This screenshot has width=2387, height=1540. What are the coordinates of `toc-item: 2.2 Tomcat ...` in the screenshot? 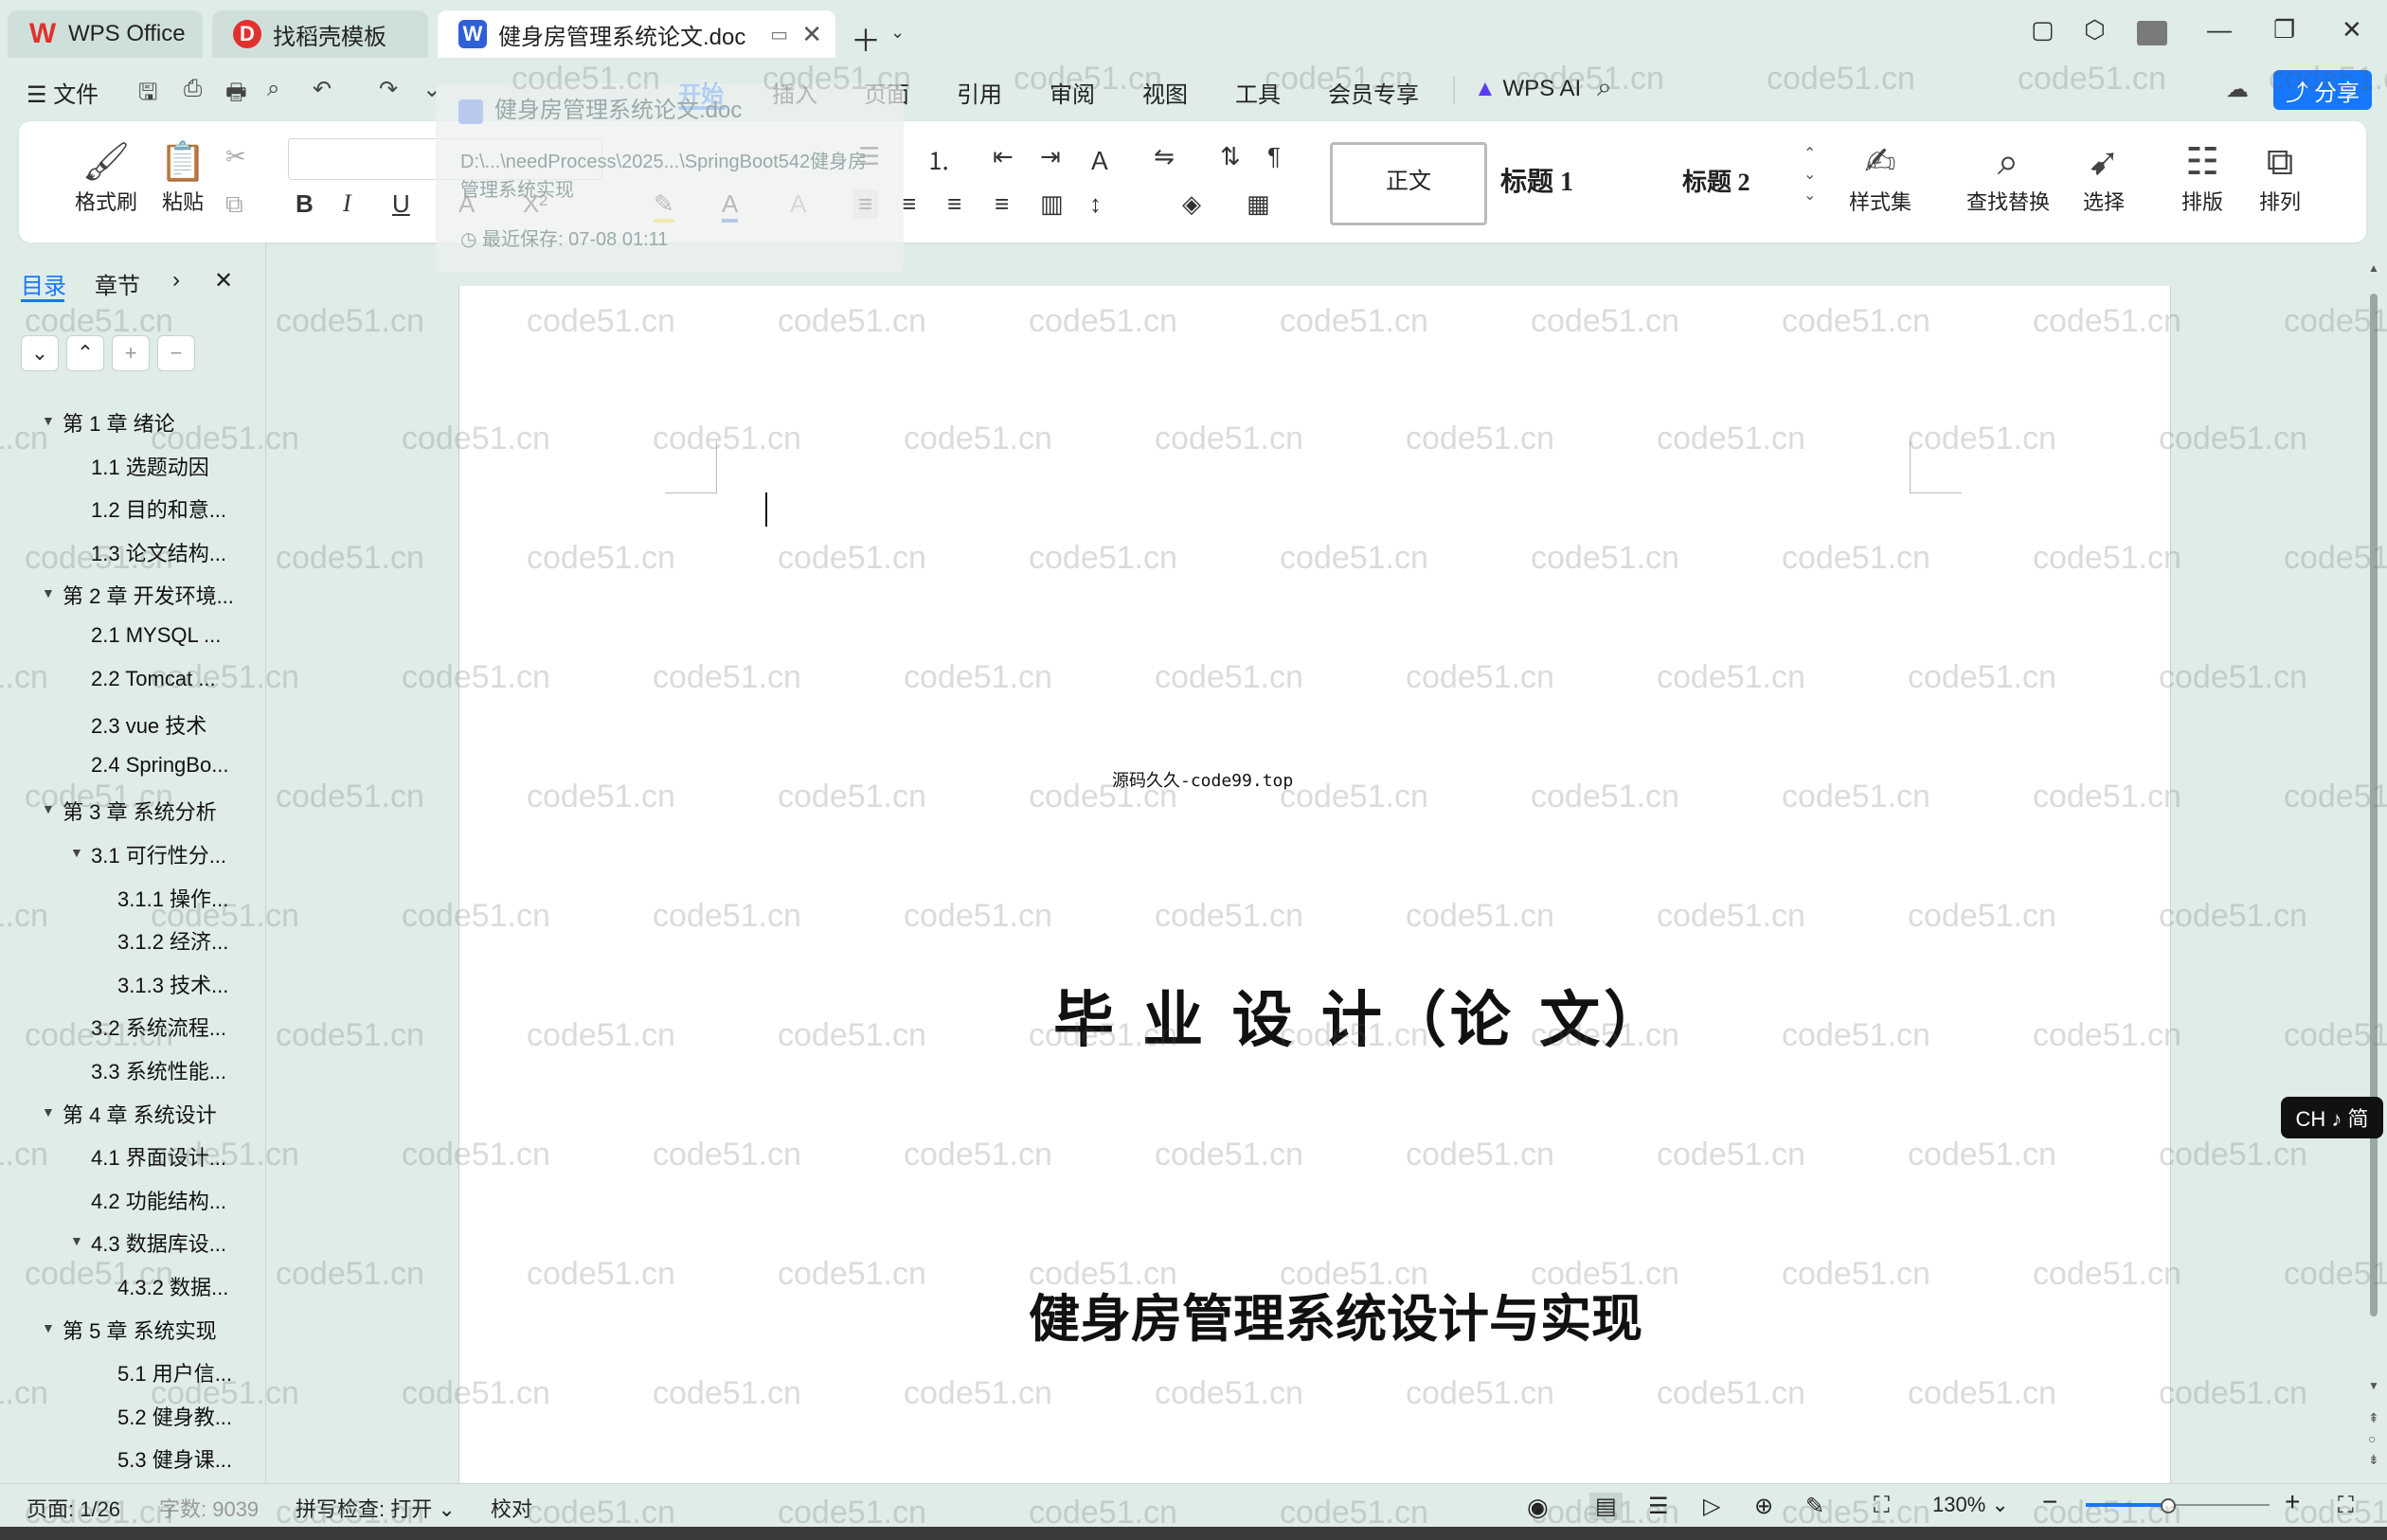 It's located at (153, 679).